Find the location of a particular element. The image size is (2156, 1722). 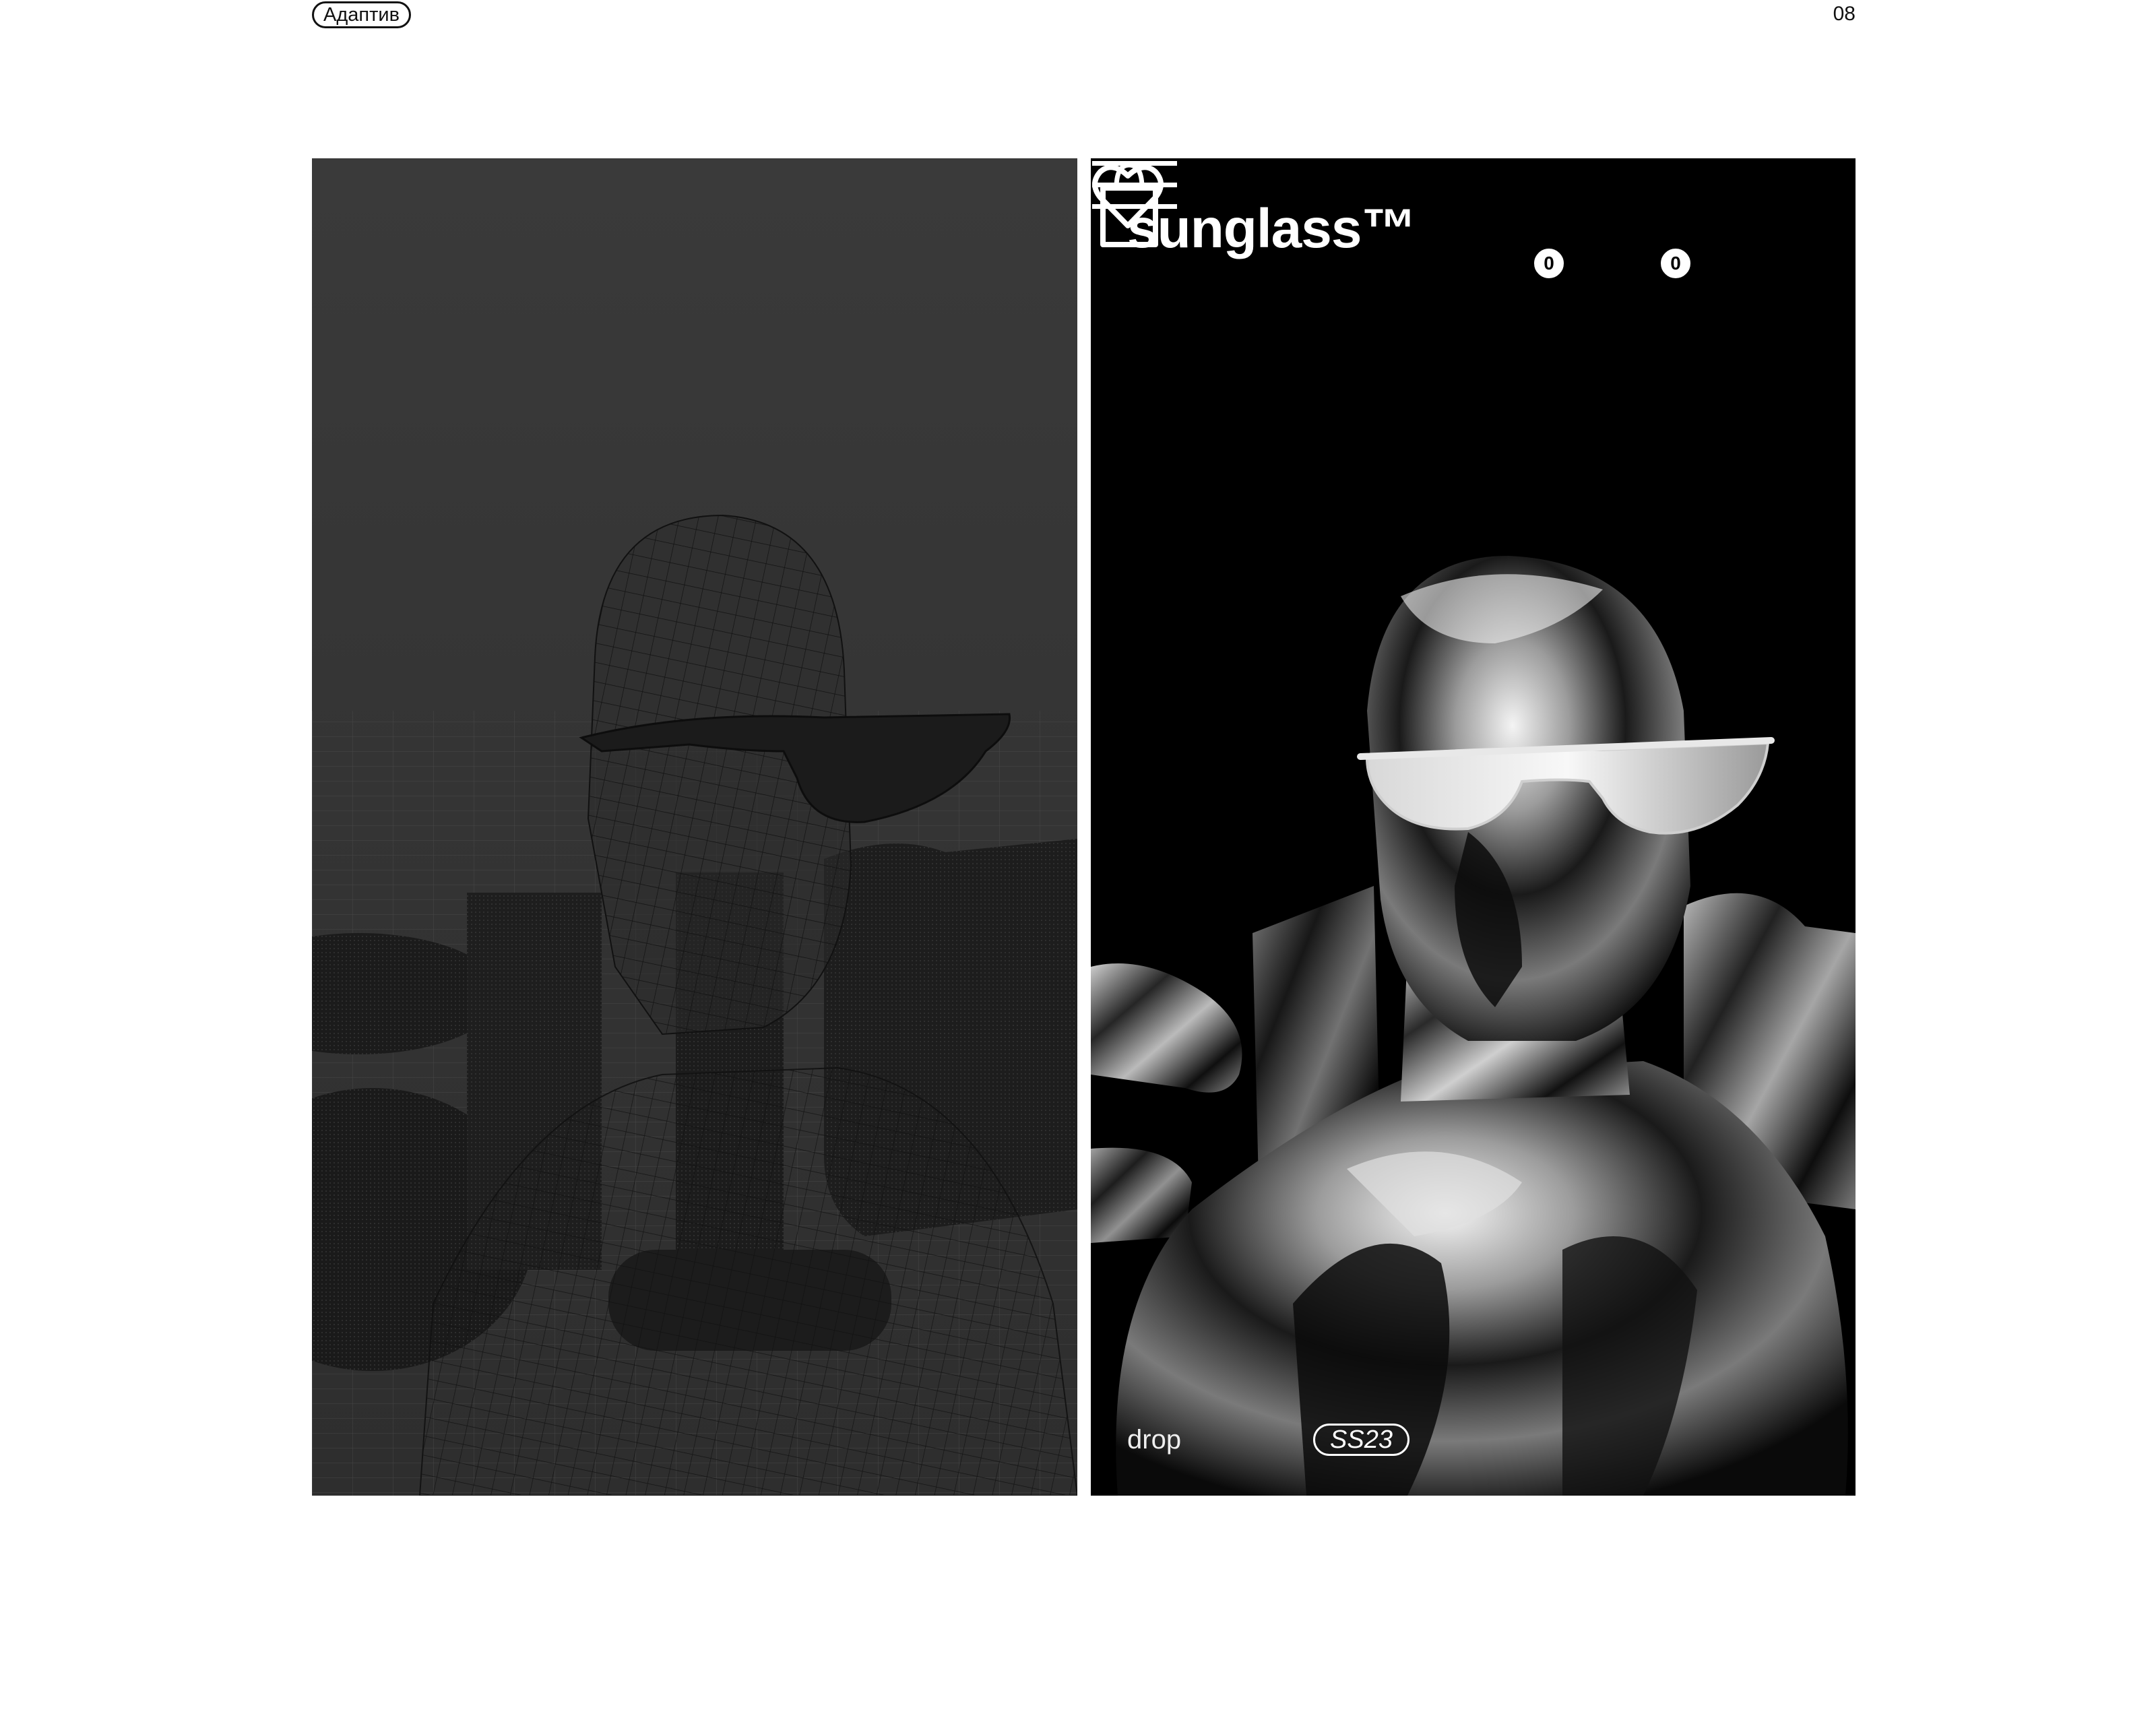

section-tag: Адаптив is located at coordinates (361, 14).